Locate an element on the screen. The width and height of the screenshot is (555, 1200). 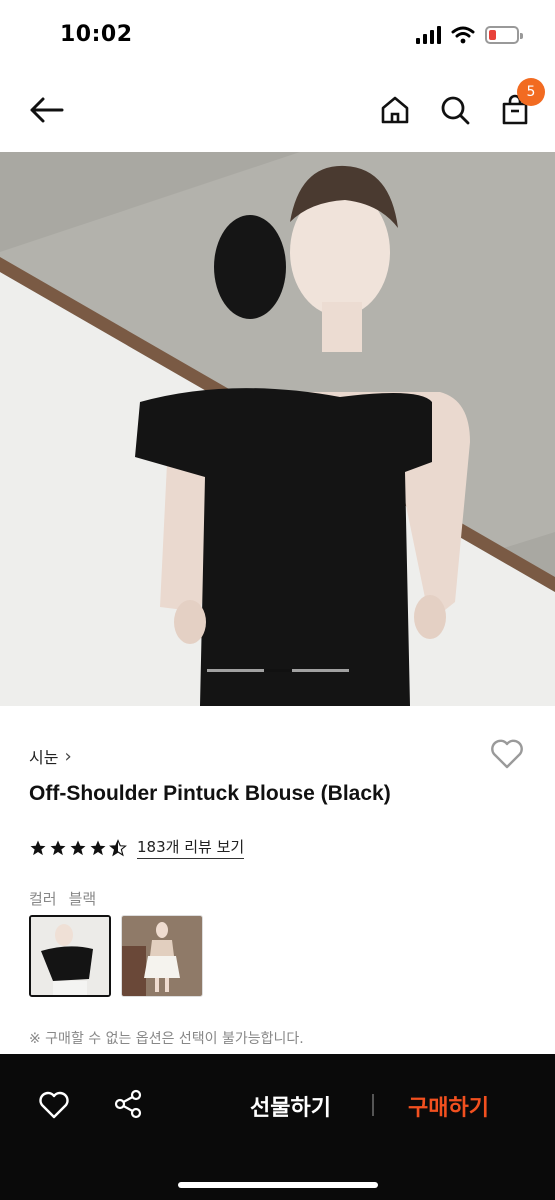
nav-actions: 5 is located at coordinates (461, 104).